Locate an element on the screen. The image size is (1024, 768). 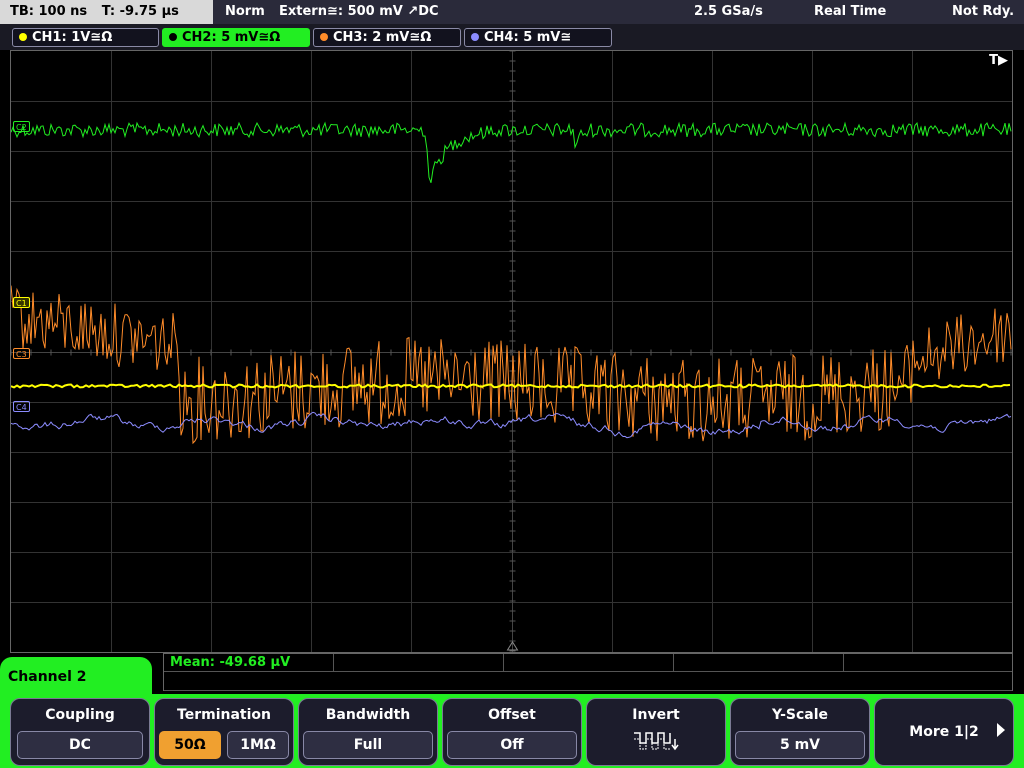
ch4-dot-icon is located at coordinates (475, 37).